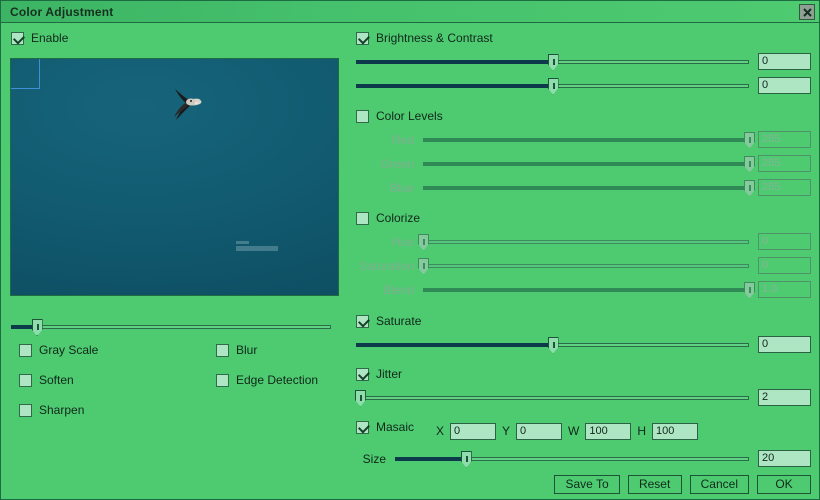 The width and height of the screenshot is (820, 500). Describe the element at coordinates (398, 218) in the screenshot. I see `colorize-label: Colorize` at that location.